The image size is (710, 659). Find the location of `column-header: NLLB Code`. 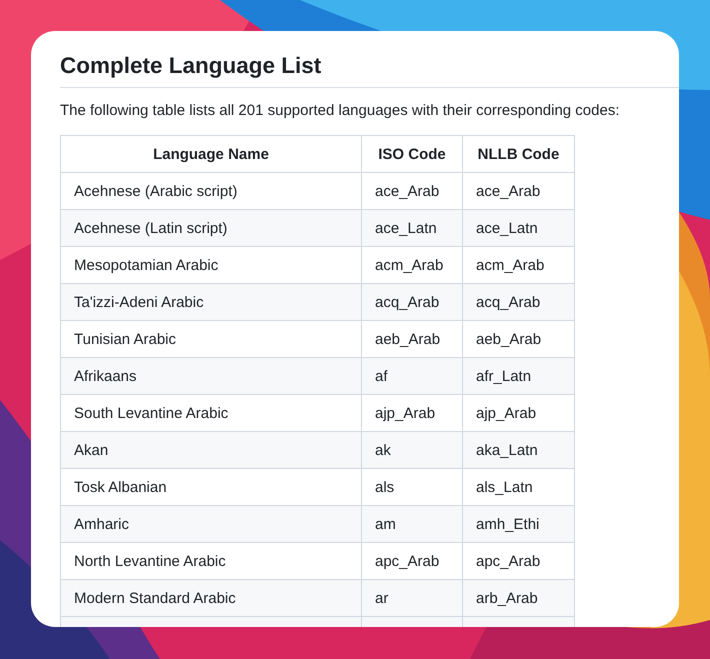

column-header: NLLB Code is located at coordinates (518, 154).